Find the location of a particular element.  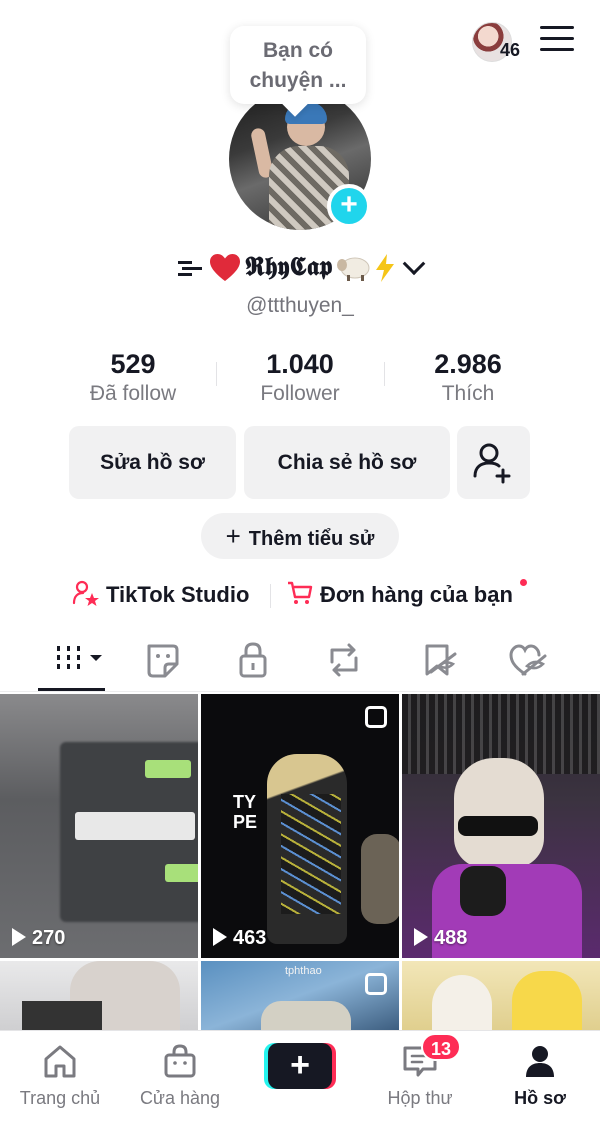

likes-label: Thích is located at coordinates (468, 393).